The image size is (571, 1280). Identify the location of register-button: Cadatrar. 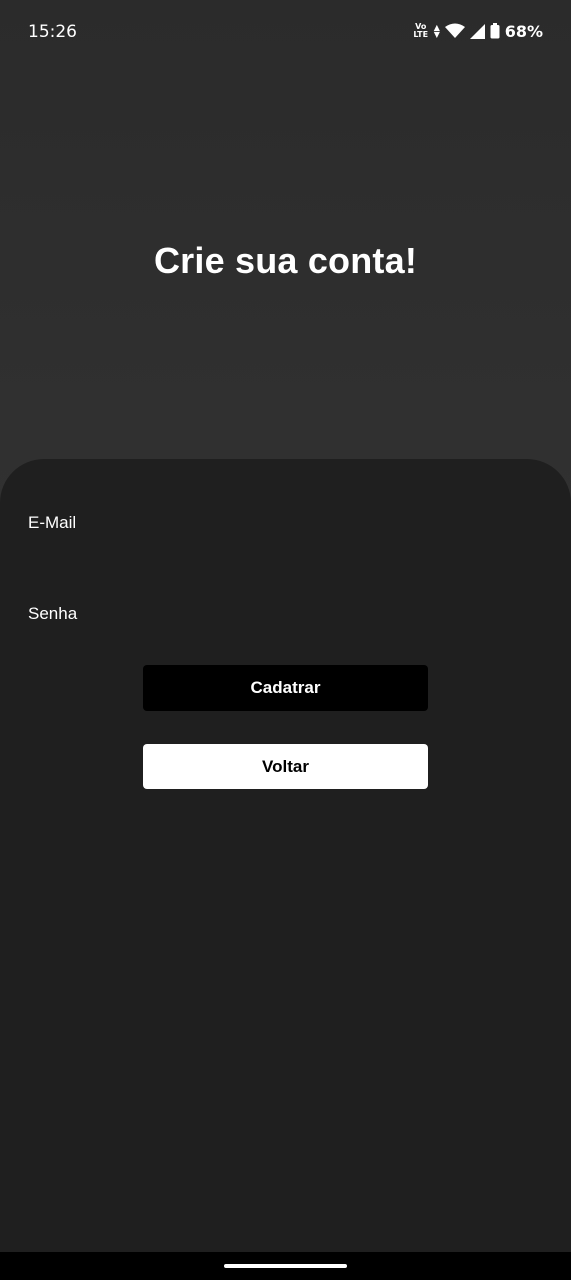
(285, 688).